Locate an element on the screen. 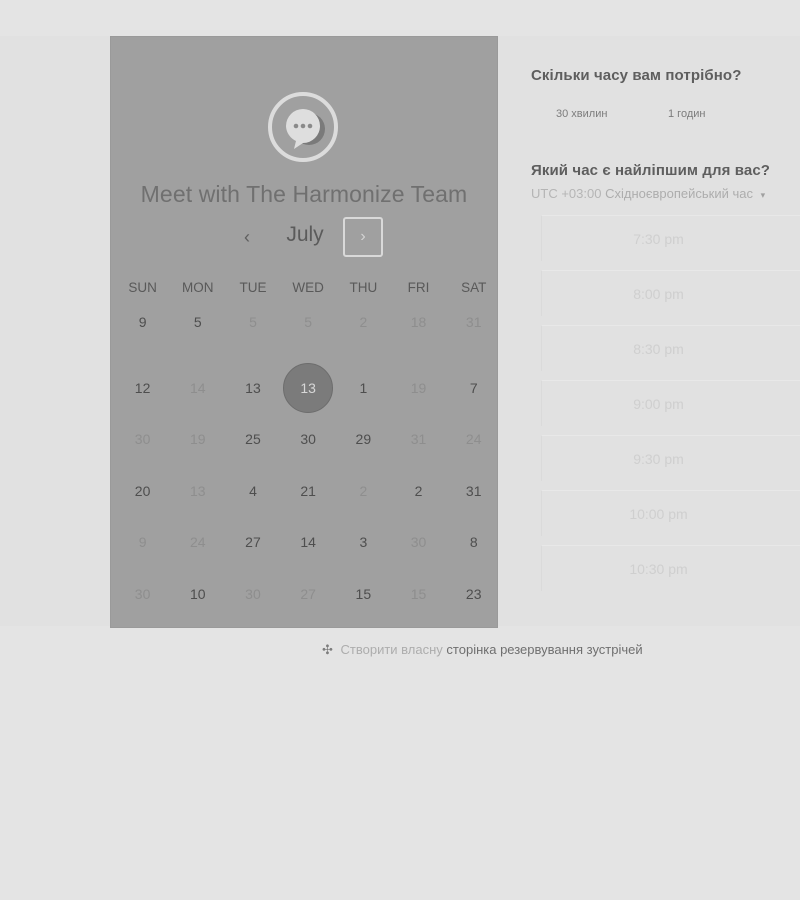 This screenshot has width=800, height=900. calendar-day-selected: 13 is located at coordinates (308, 388).